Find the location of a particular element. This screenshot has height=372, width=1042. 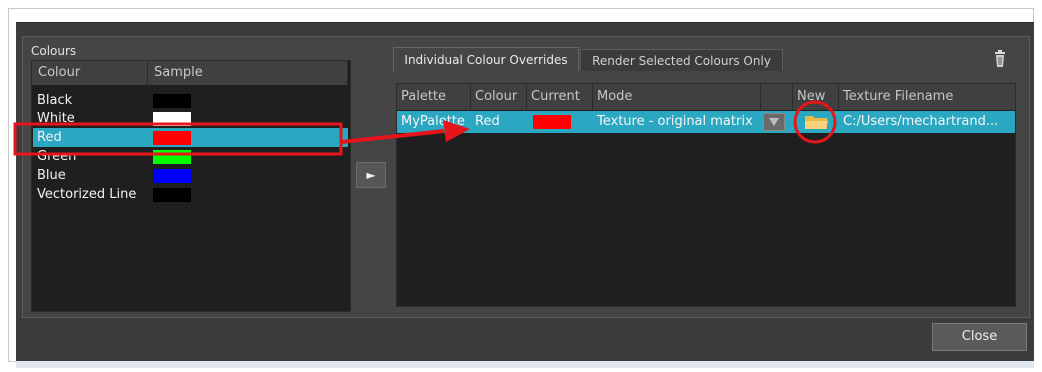

current-swatch is located at coordinates (552, 122).